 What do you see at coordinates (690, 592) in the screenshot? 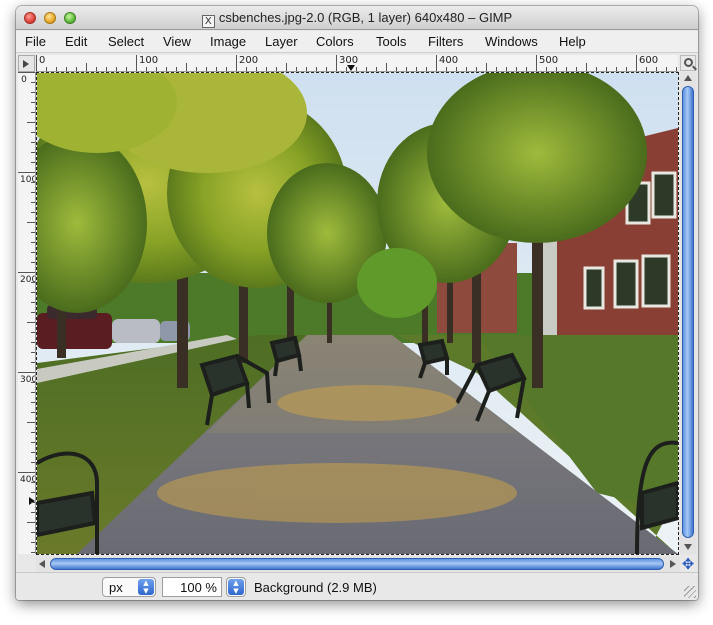
I see `resize-grip-icon` at bounding box center [690, 592].